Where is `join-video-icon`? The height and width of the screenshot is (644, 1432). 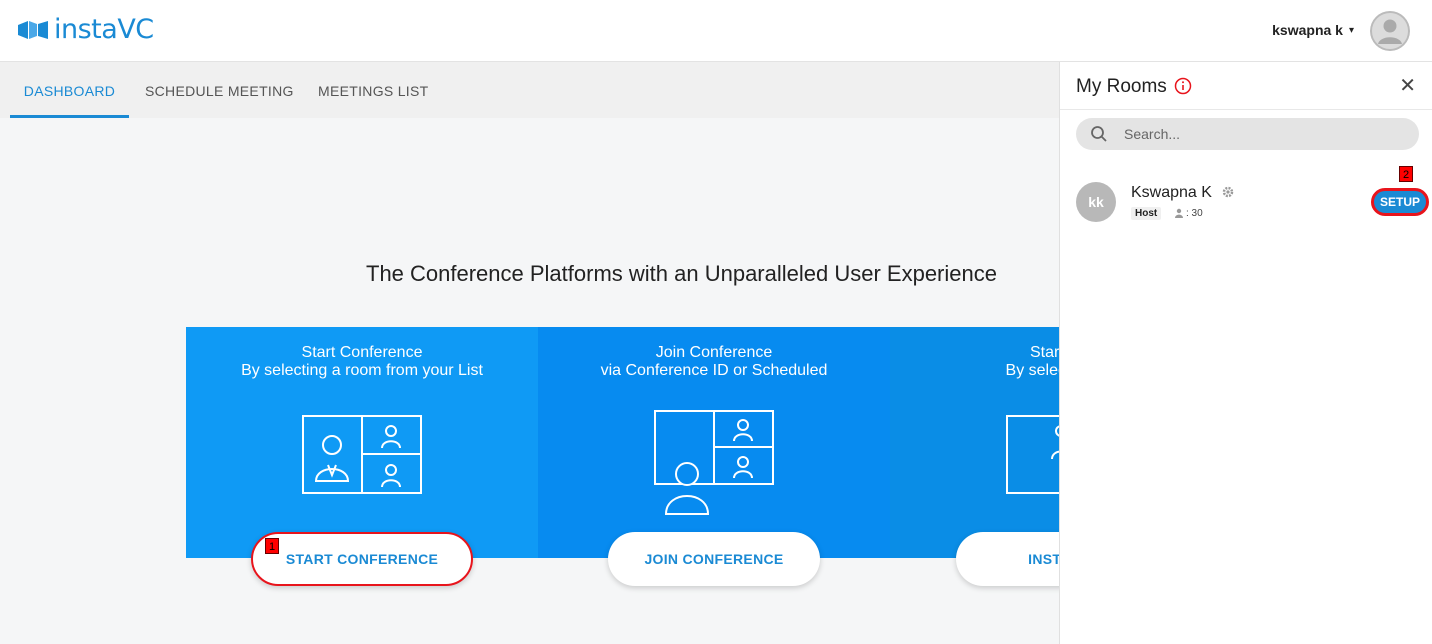 join-video-icon is located at coordinates (714, 462).